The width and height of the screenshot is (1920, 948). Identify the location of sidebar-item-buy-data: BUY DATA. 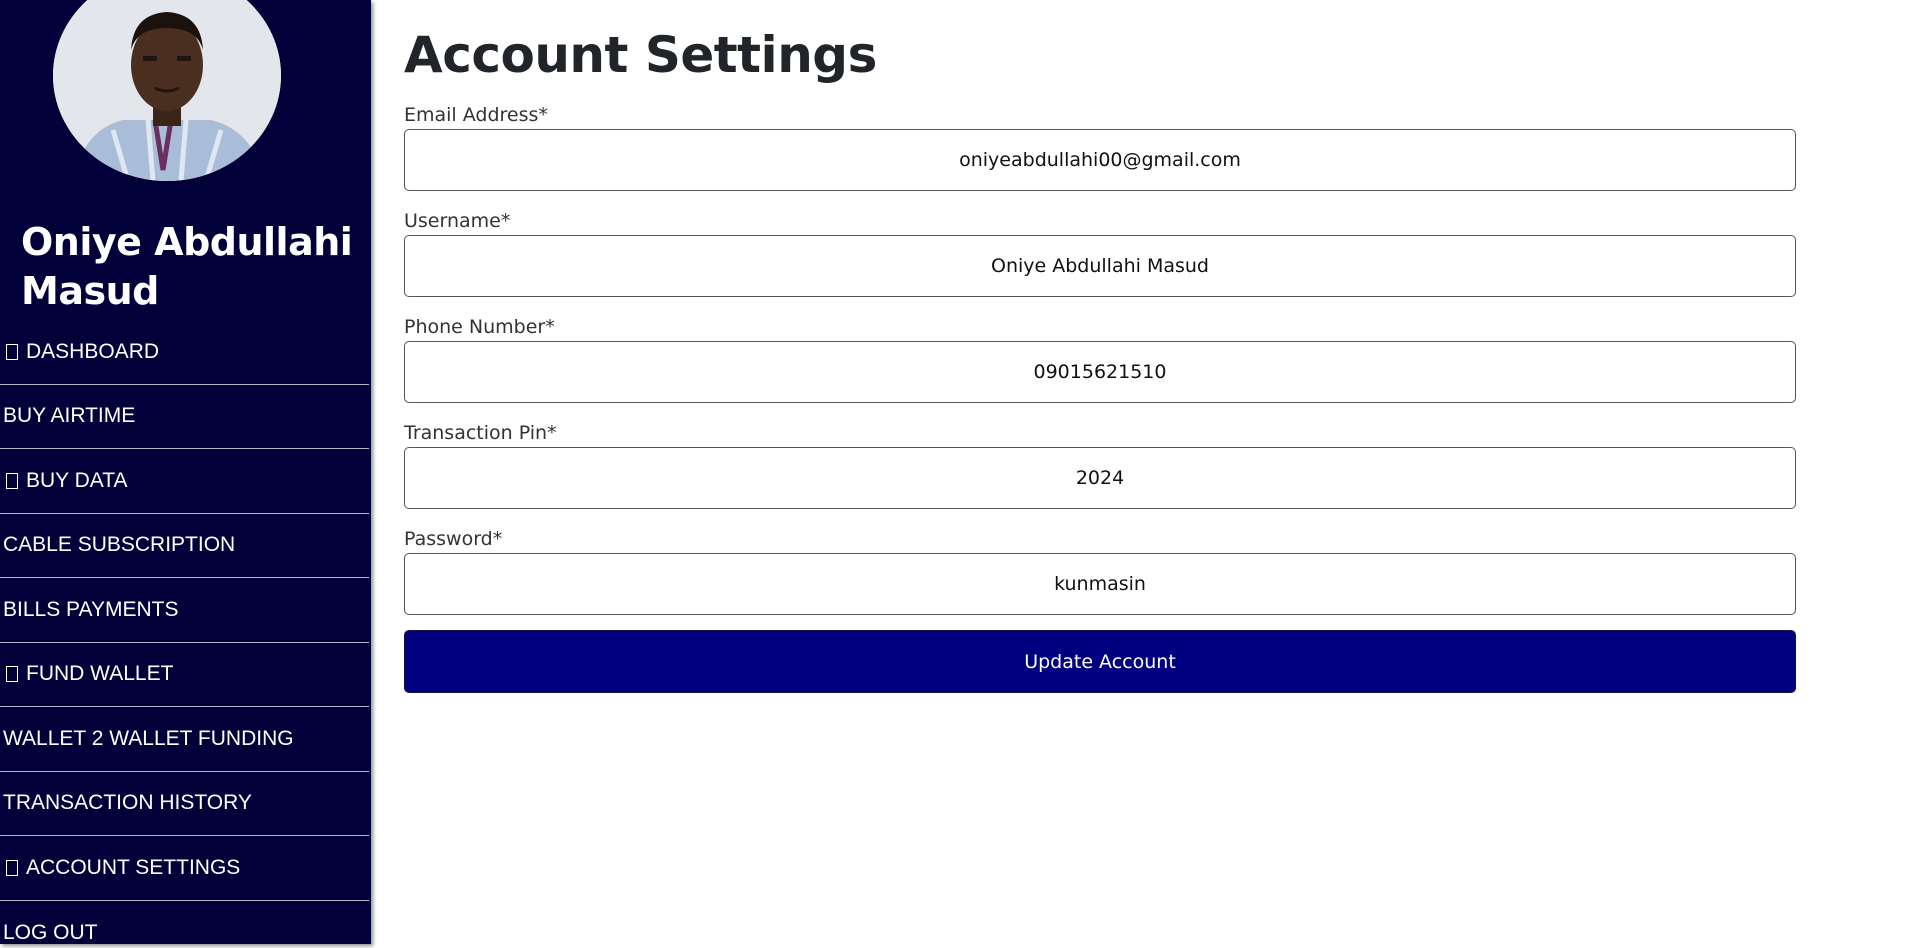
(184, 481).